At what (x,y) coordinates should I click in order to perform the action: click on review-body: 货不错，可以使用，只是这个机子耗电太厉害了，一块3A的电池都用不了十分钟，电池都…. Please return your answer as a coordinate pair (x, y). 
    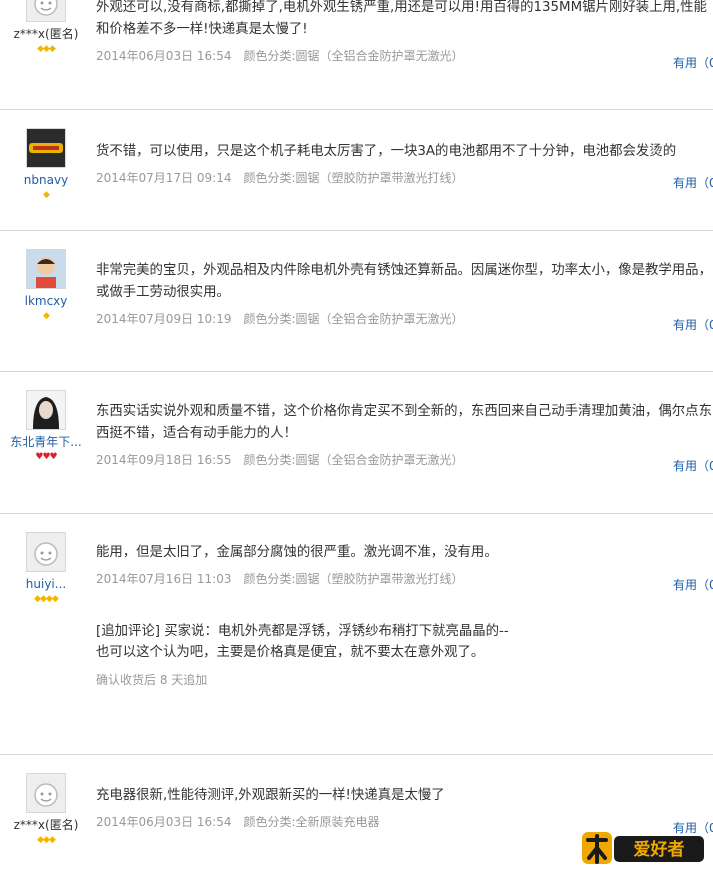
    Looking at the image, I should click on (404, 163).